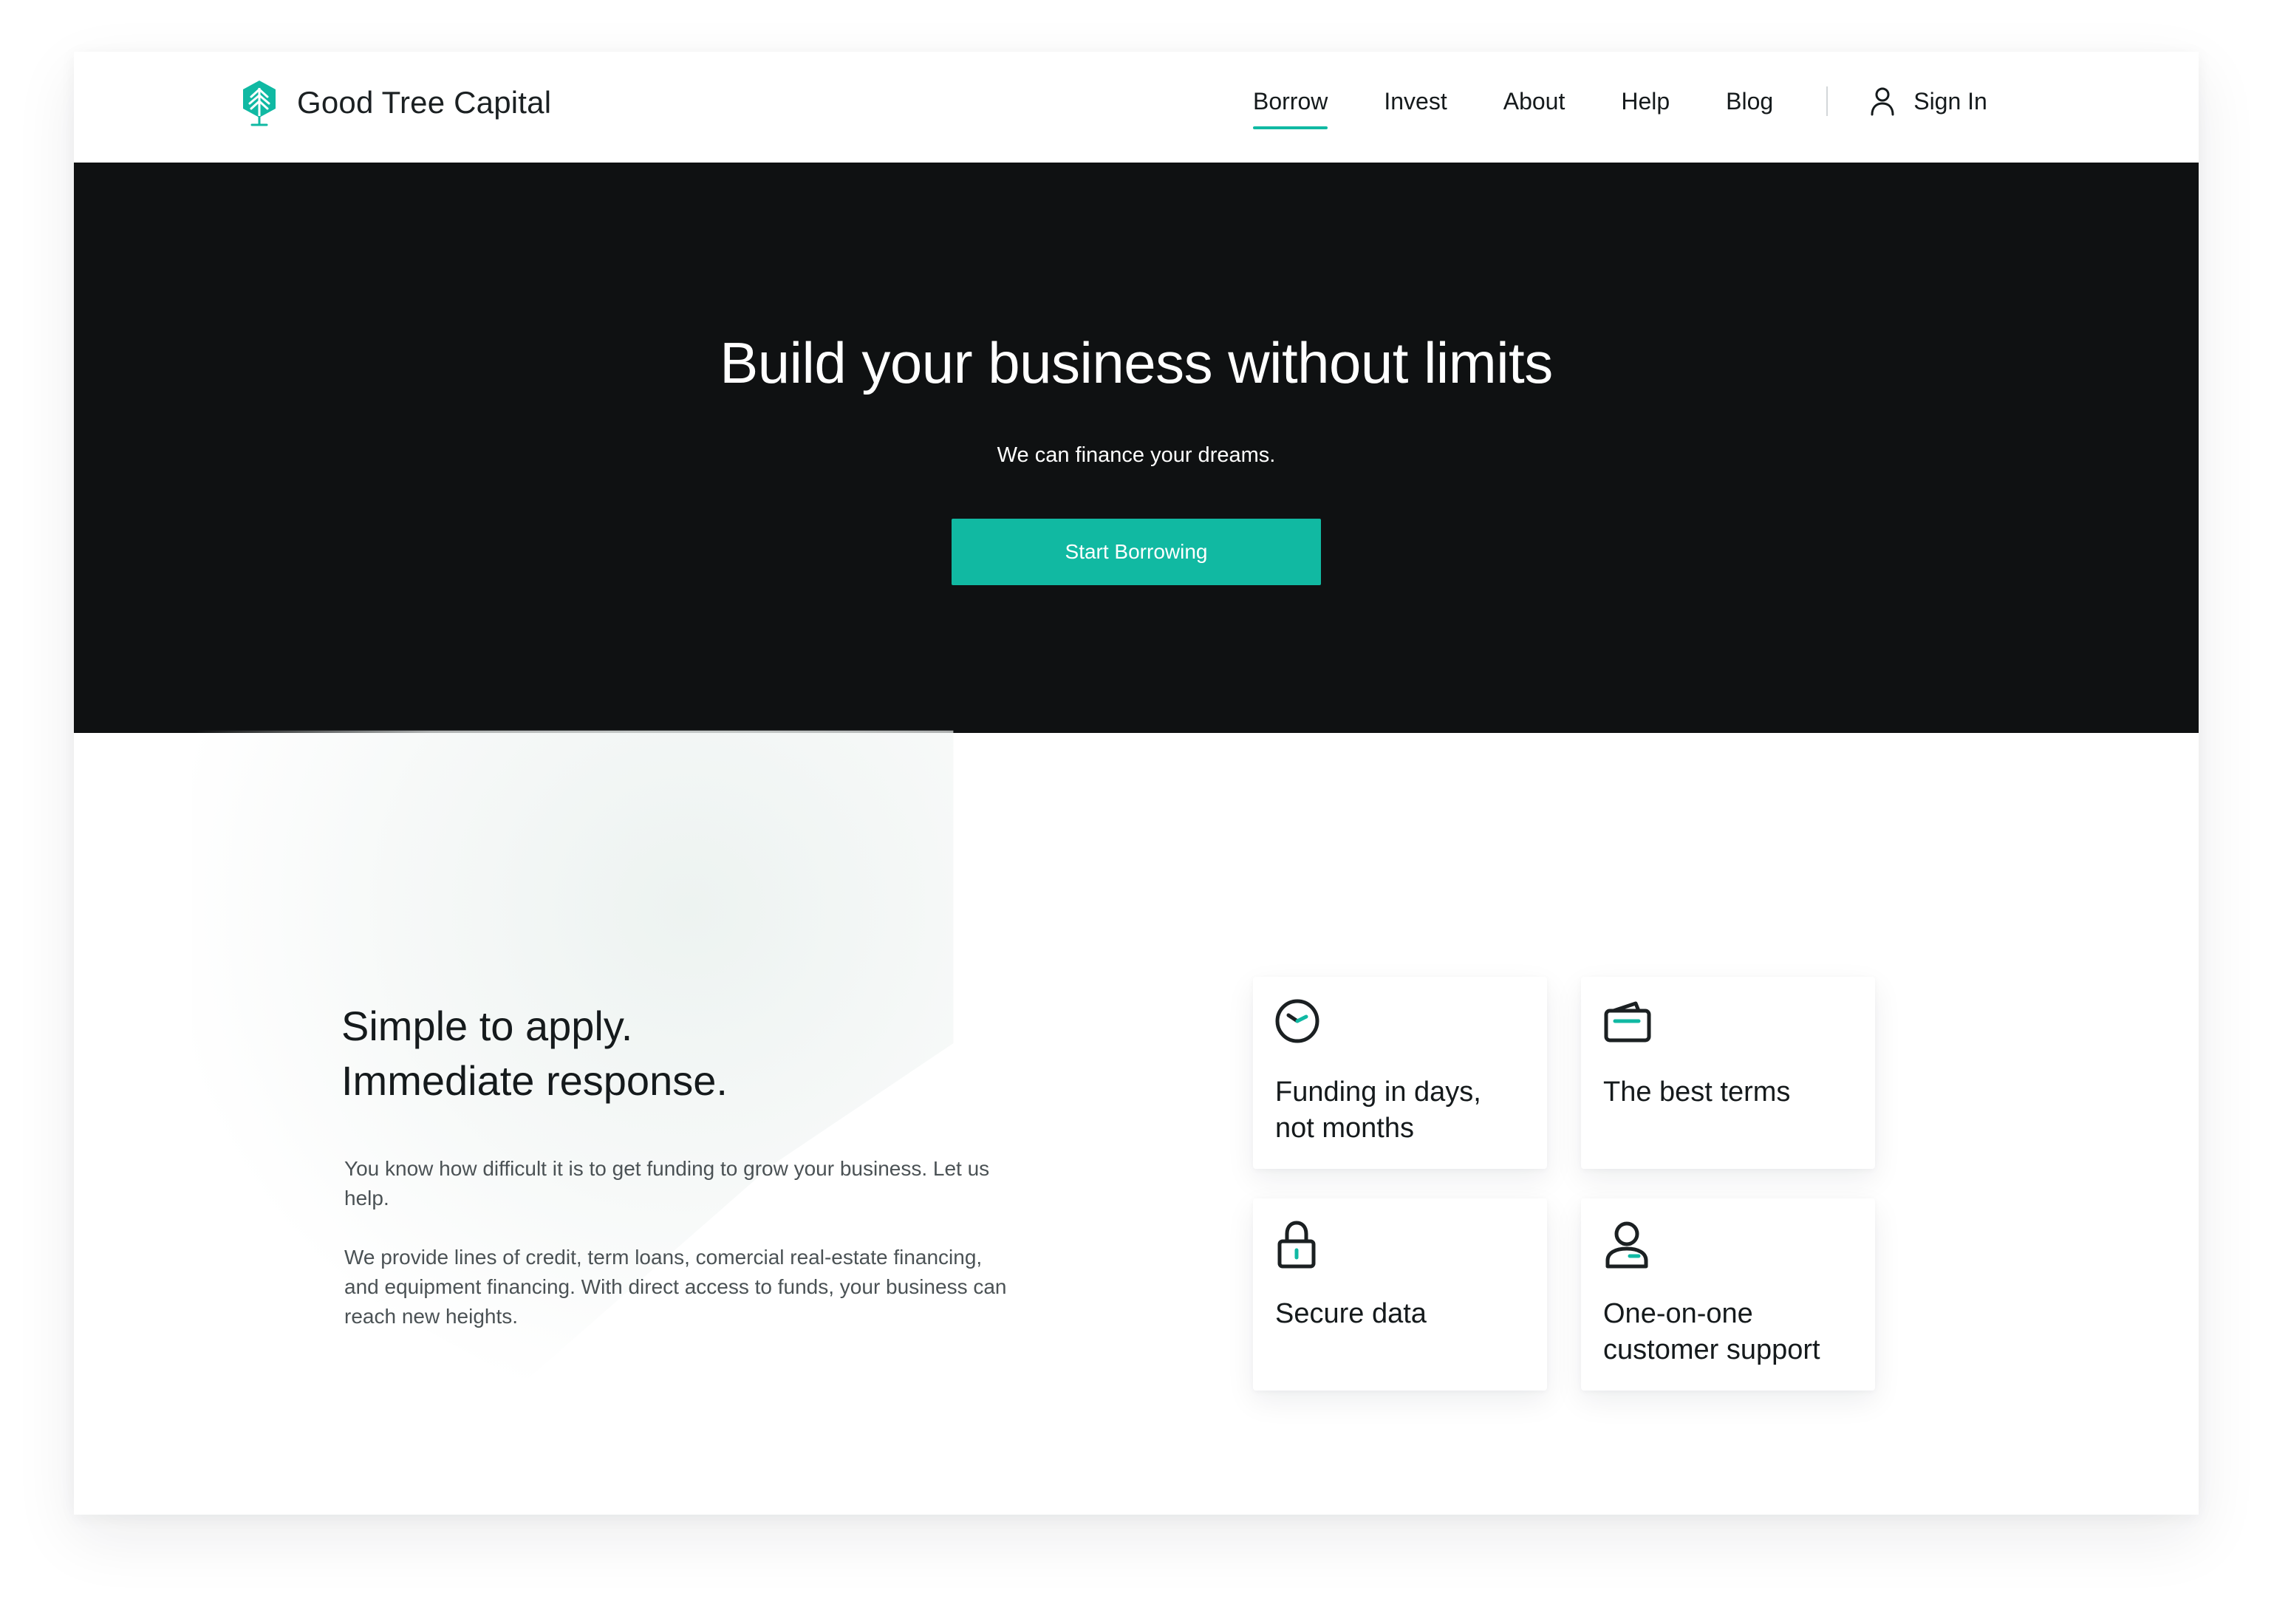 The height and width of the screenshot is (1624, 2274). I want to click on feature-card-title: Funding in days, not months, so click(1405, 1110).